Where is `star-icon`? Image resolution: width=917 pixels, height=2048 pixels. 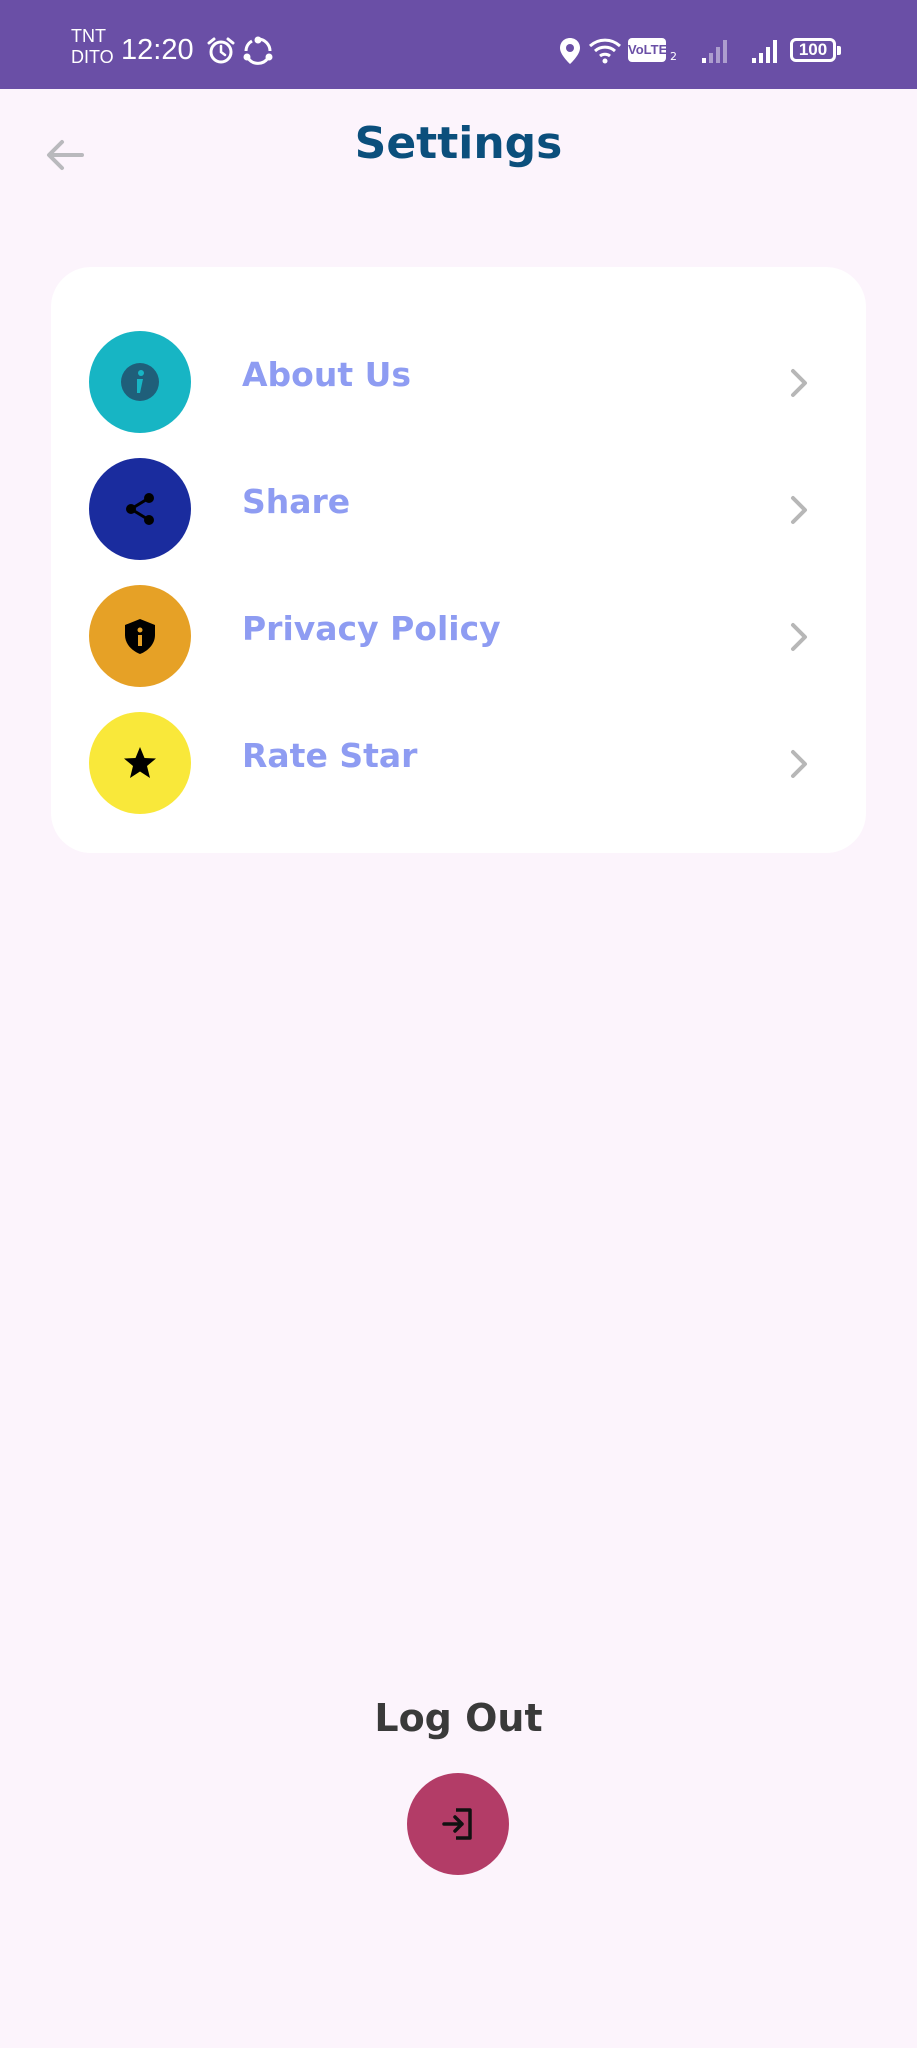
star-icon is located at coordinates (140, 763).